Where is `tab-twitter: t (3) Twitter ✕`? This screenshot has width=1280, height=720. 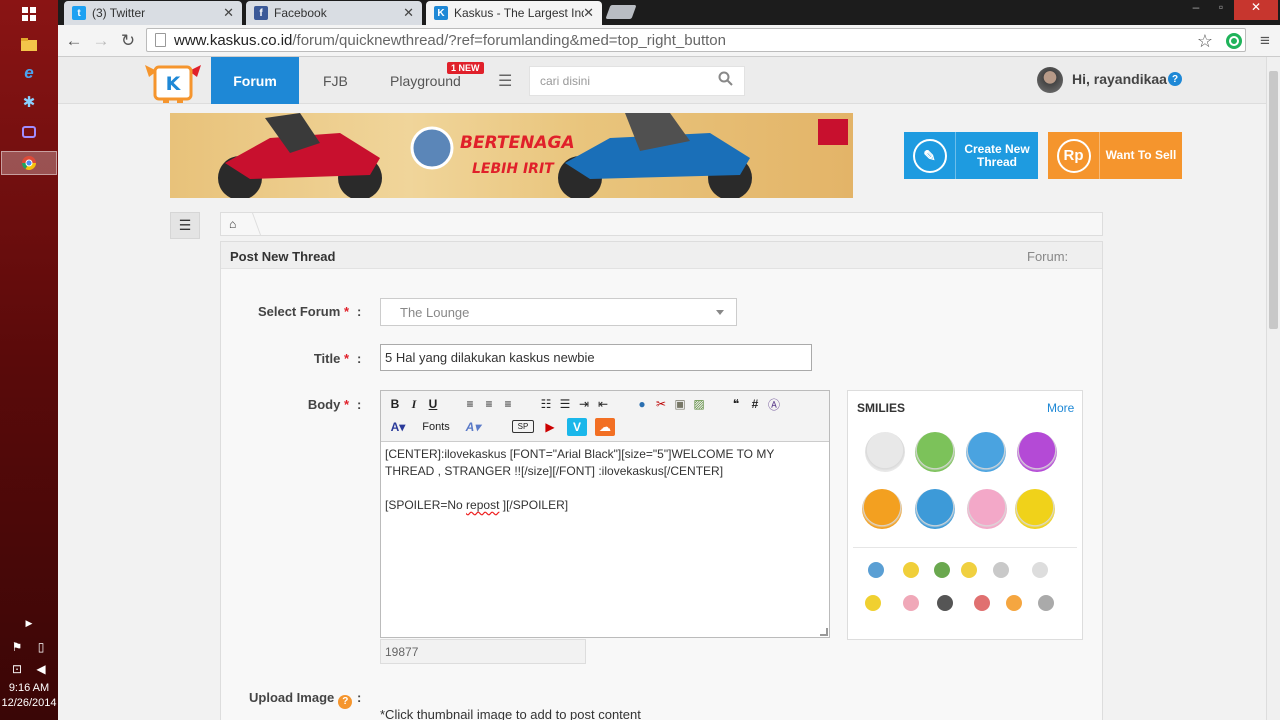 tab-twitter: t (3) Twitter ✕ is located at coordinates (153, 13).